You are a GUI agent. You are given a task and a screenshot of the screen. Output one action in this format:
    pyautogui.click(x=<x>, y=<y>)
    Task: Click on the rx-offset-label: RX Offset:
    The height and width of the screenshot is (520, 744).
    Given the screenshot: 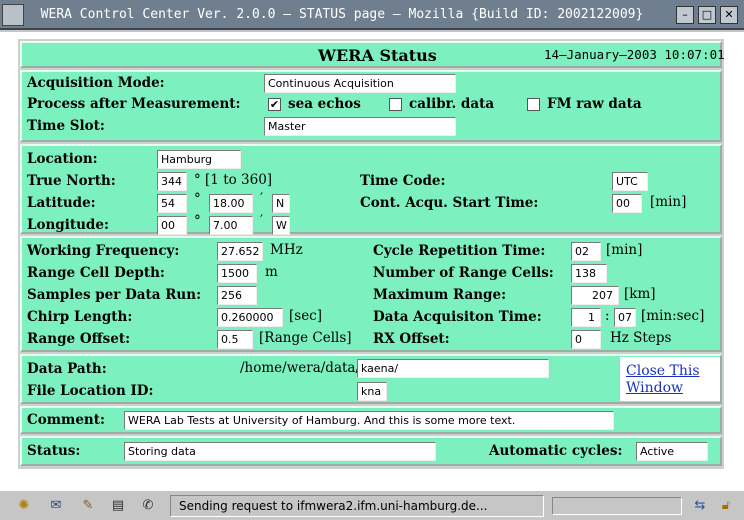 What is the action you would take?
    pyautogui.click(x=411, y=339)
    